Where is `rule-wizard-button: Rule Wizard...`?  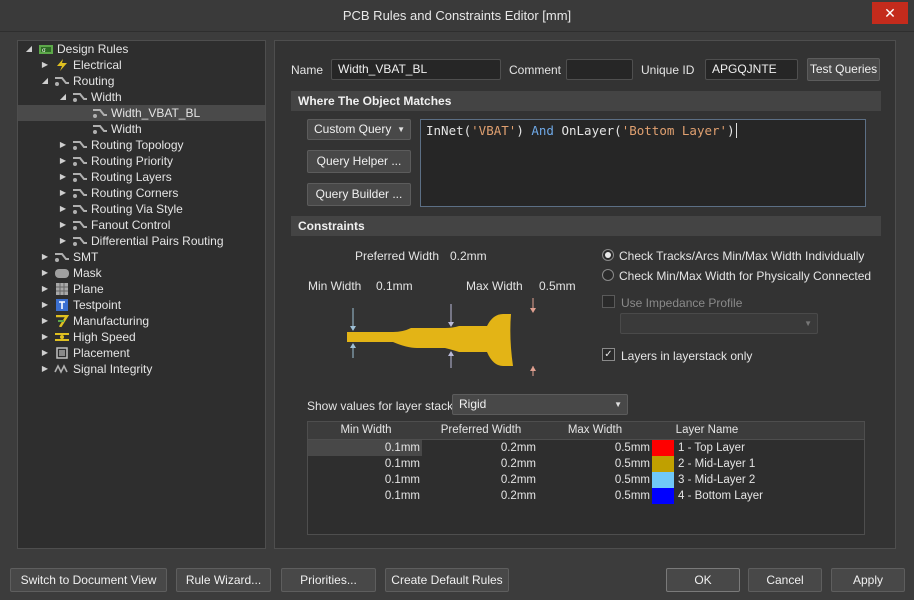
rule-wizard-button: Rule Wizard... is located at coordinates (223, 580).